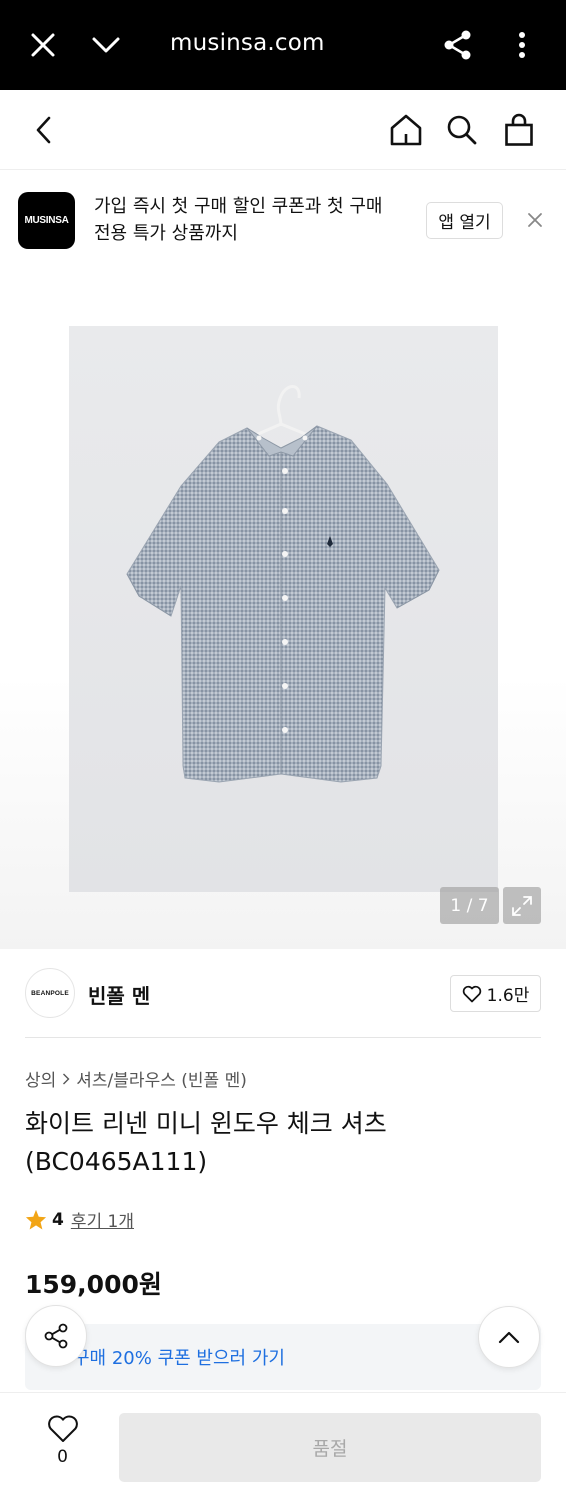  I want to click on app-header, so click(283, 130).